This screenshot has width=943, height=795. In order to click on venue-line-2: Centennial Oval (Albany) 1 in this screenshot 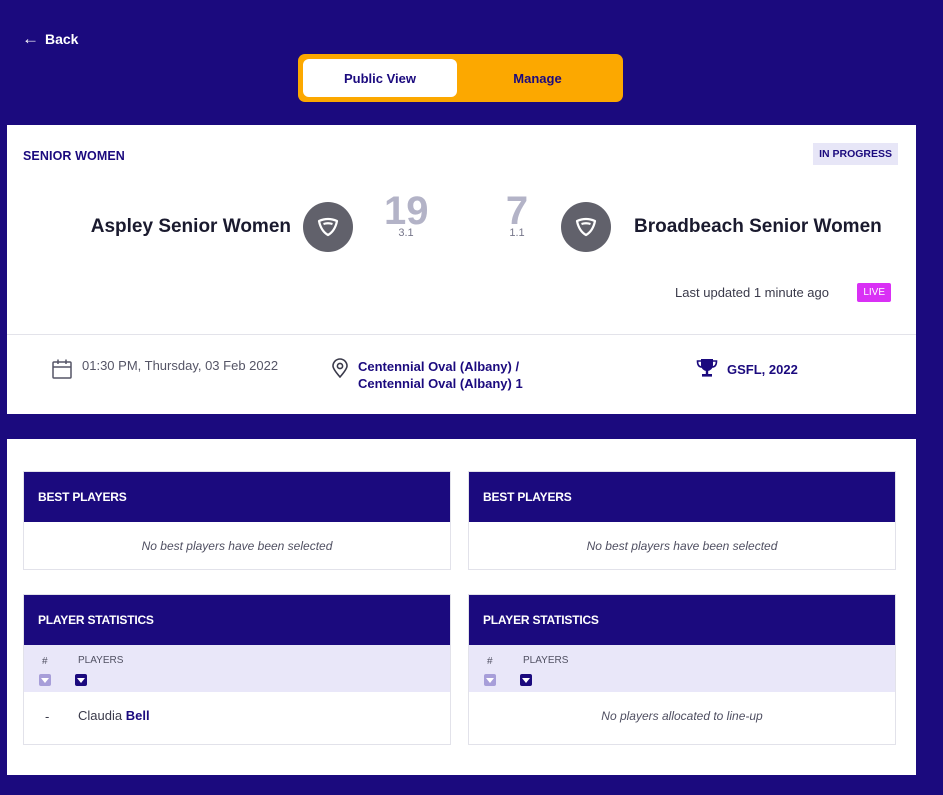, I will do `click(440, 383)`.